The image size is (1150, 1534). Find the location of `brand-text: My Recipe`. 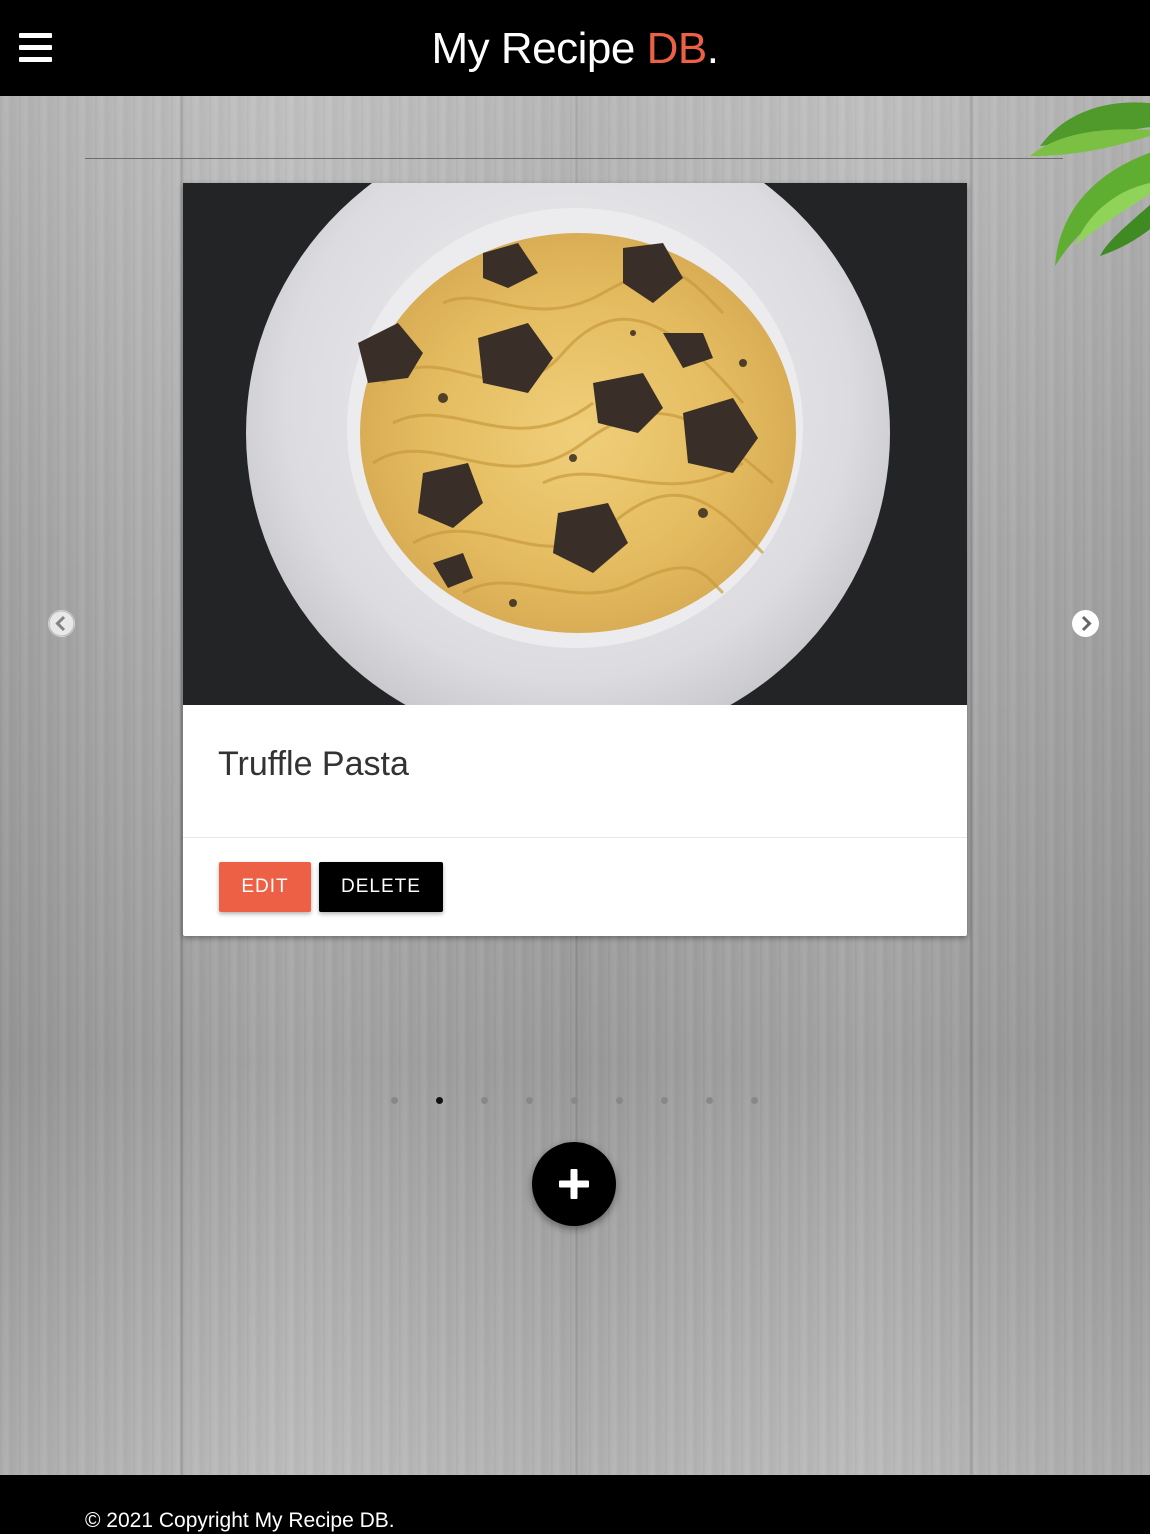

brand-text: My Recipe is located at coordinates (539, 48).